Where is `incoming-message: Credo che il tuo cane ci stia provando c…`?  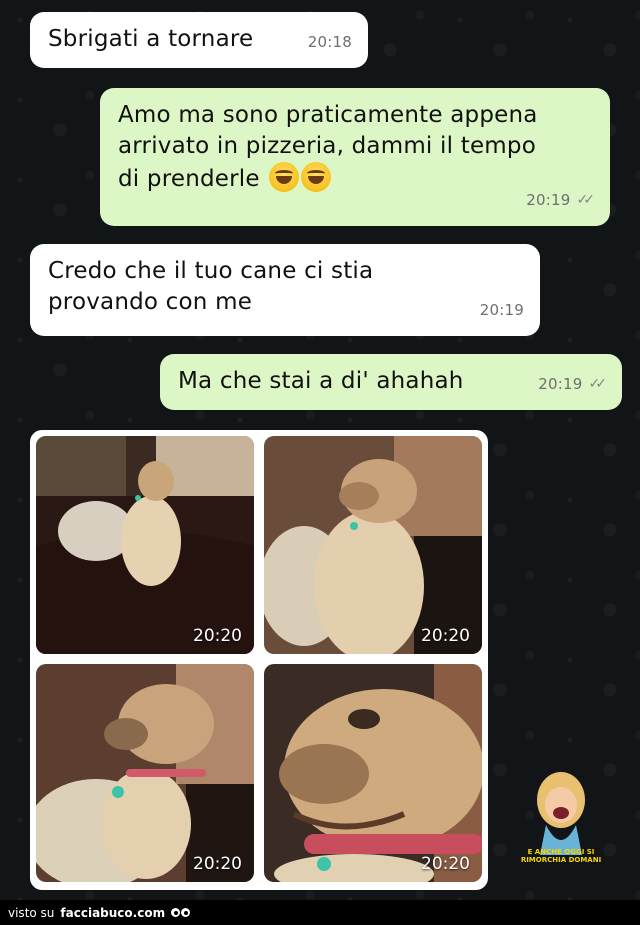
incoming-message: Credo che il tuo cane ci stia provando c… is located at coordinates (285, 290).